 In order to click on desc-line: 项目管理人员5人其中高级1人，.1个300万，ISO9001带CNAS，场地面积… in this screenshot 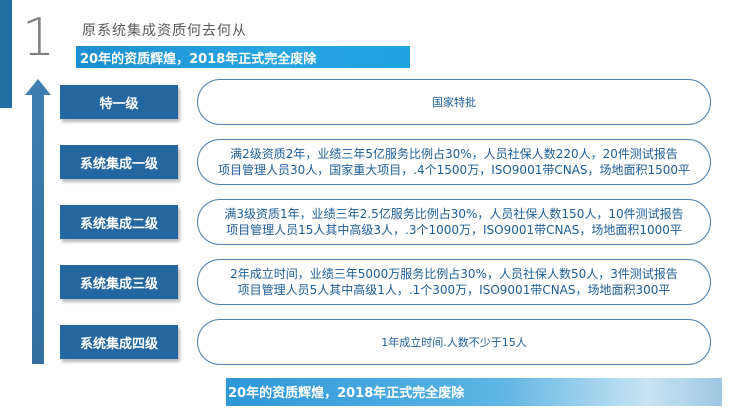, I will do `click(454, 290)`.